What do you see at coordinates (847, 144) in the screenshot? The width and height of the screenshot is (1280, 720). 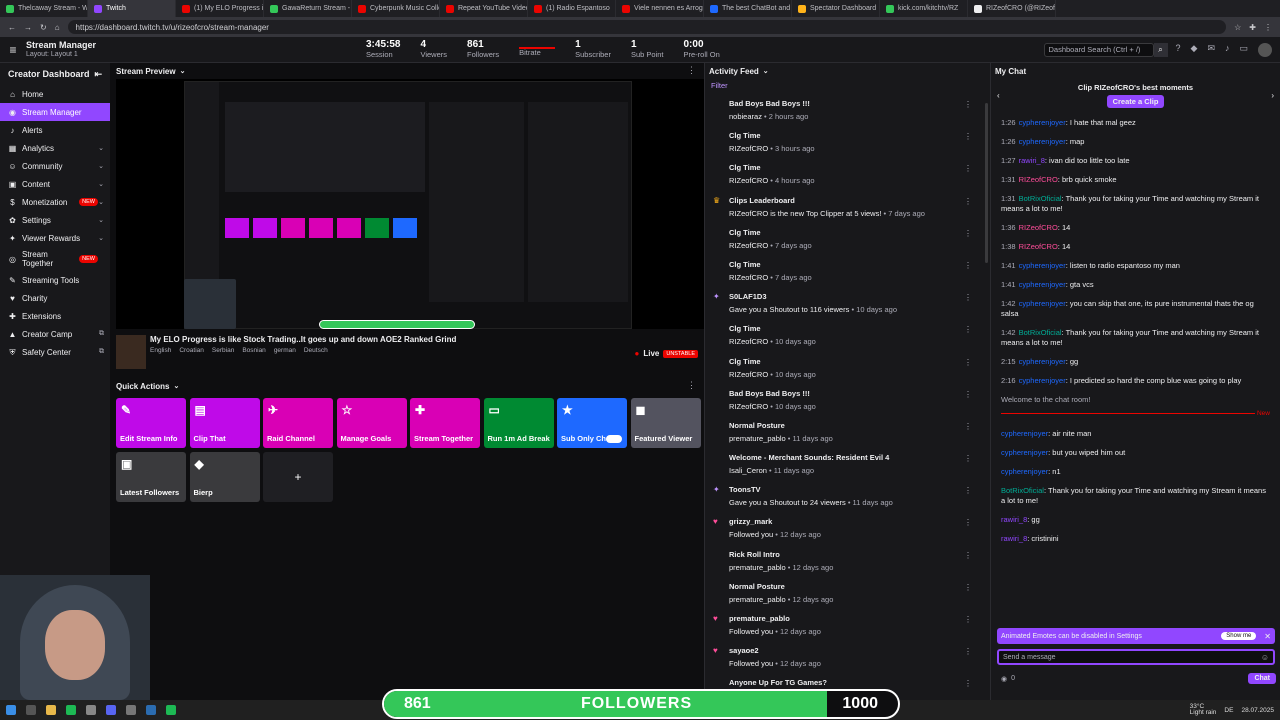 I see `activity-item: Clg Time RIZeofCRO • 3 hours ago ⋮` at bounding box center [847, 144].